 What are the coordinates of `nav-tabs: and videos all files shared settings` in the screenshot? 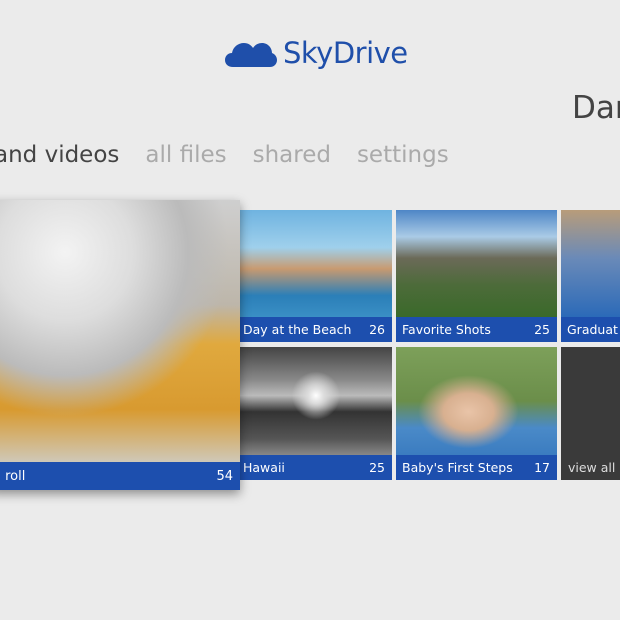 It's located at (224, 155).